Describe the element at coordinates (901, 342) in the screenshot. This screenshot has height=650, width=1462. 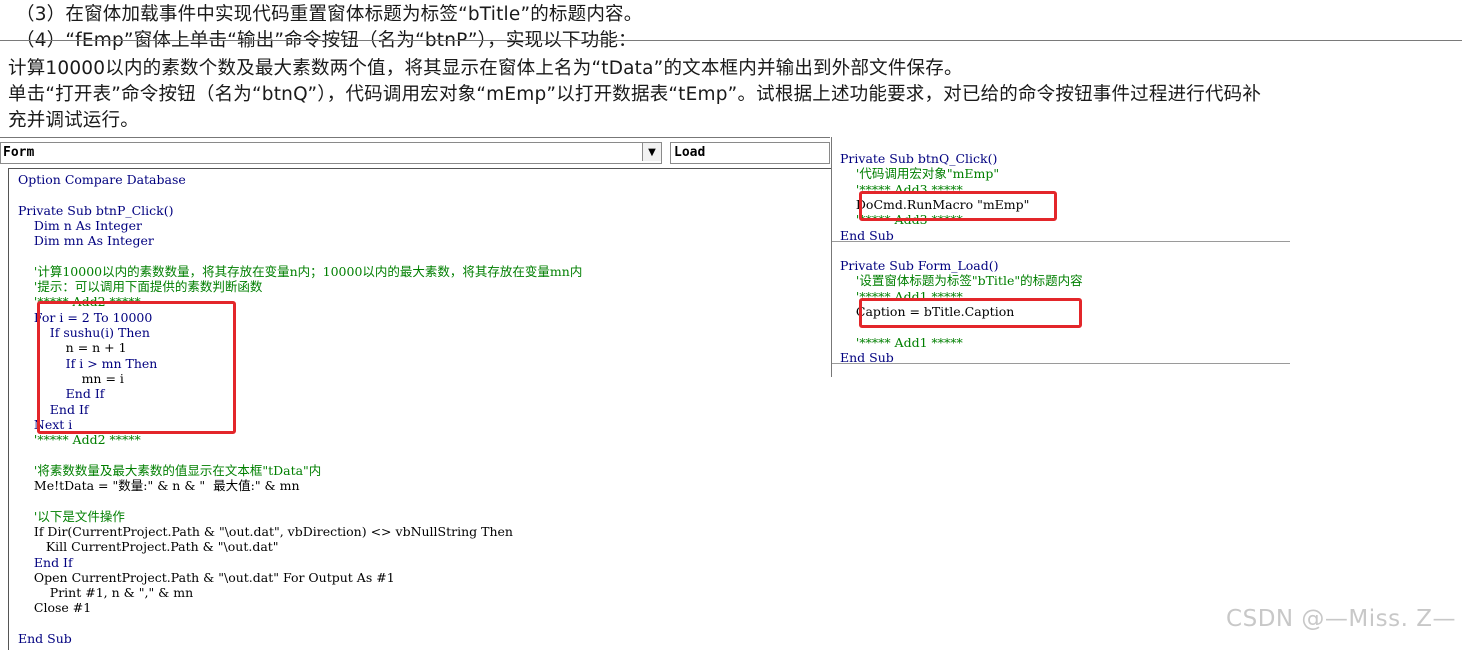
I see `code-line: '***** Add1 *****` at that location.